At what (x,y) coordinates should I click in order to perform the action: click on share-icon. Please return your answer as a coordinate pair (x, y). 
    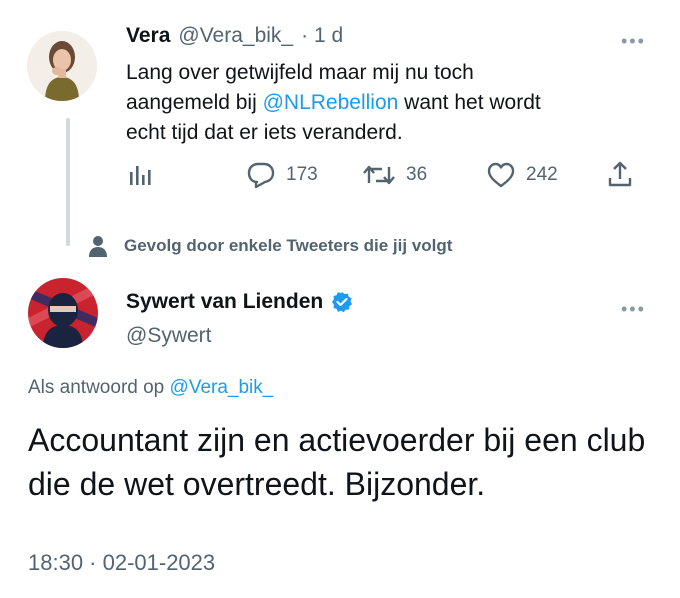
    Looking at the image, I should click on (620, 174).